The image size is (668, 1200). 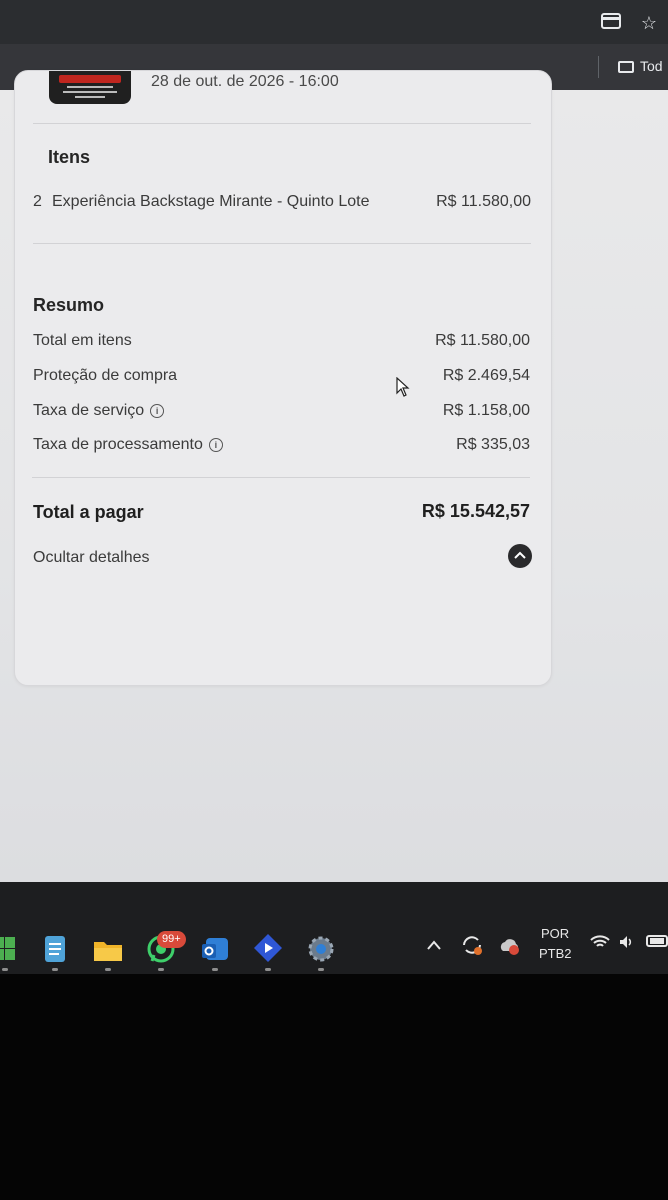 I want to click on summary-row-processing-fee: Taxa de processamento i, so click(x=128, y=445).